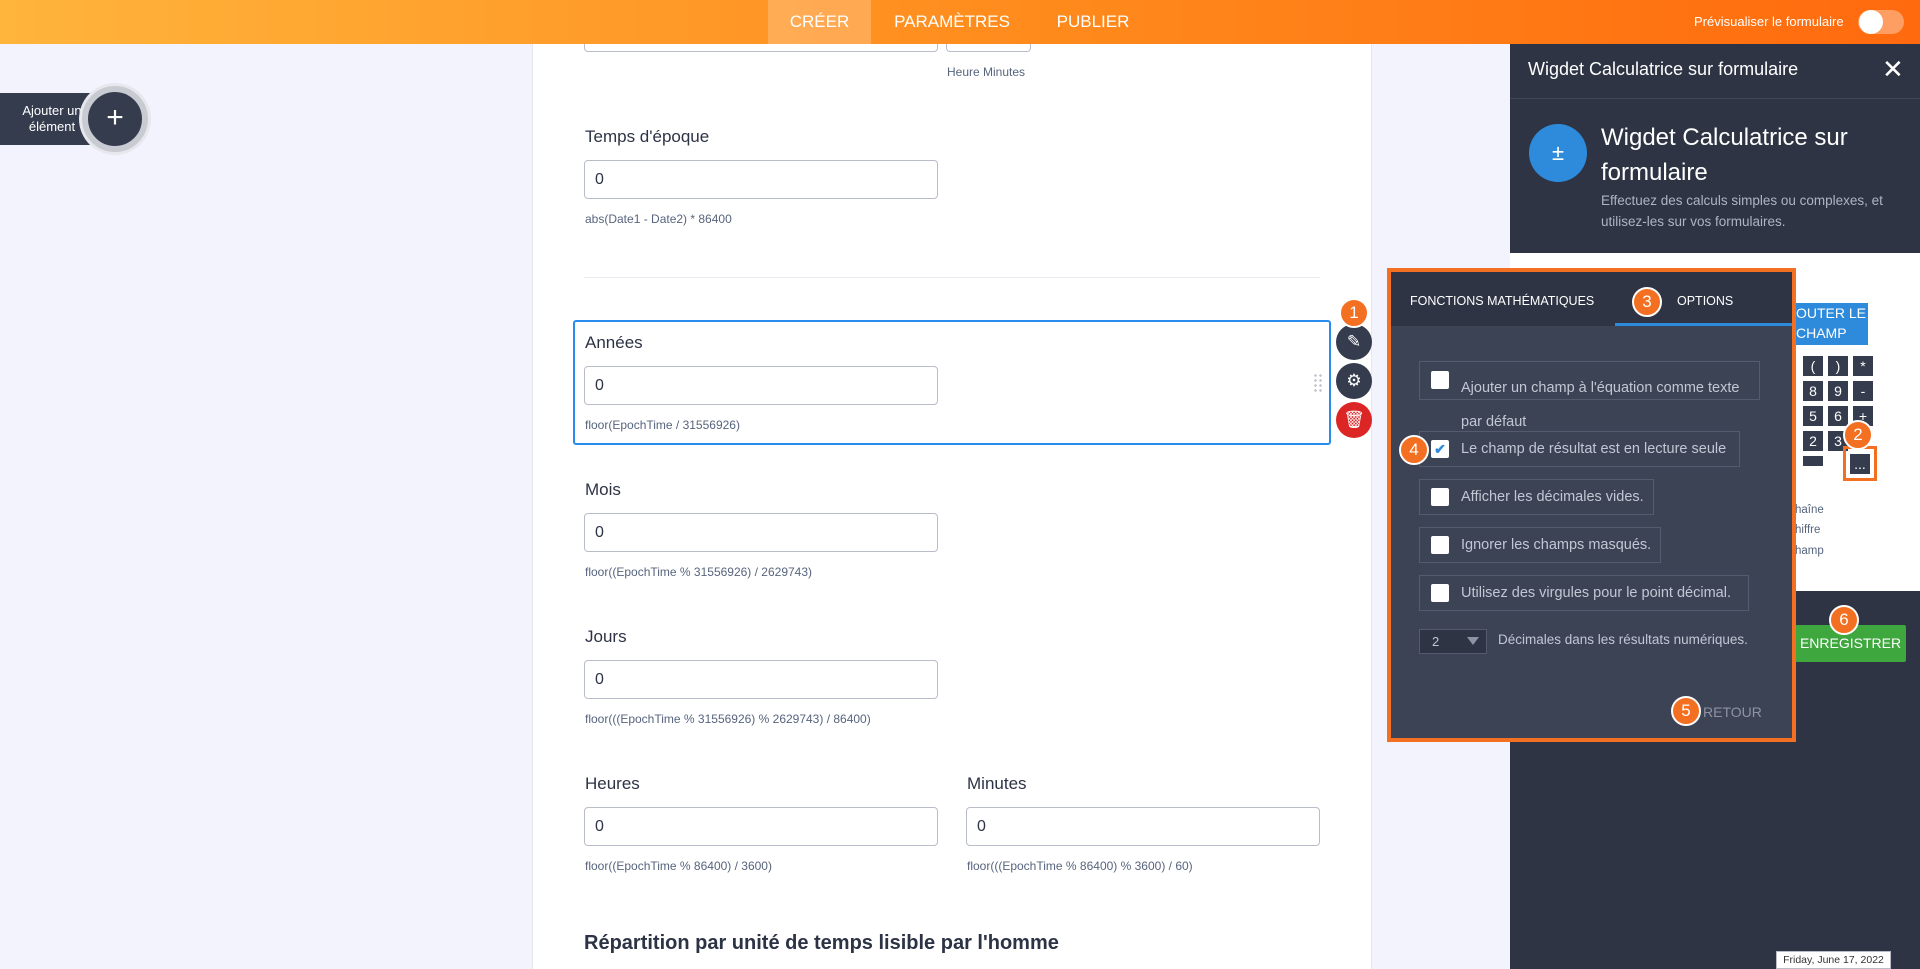 The width and height of the screenshot is (1920, 969). Describe the element at coordinates (1414, 450) in the screenshot. I see `marker-4: 4` at that location.